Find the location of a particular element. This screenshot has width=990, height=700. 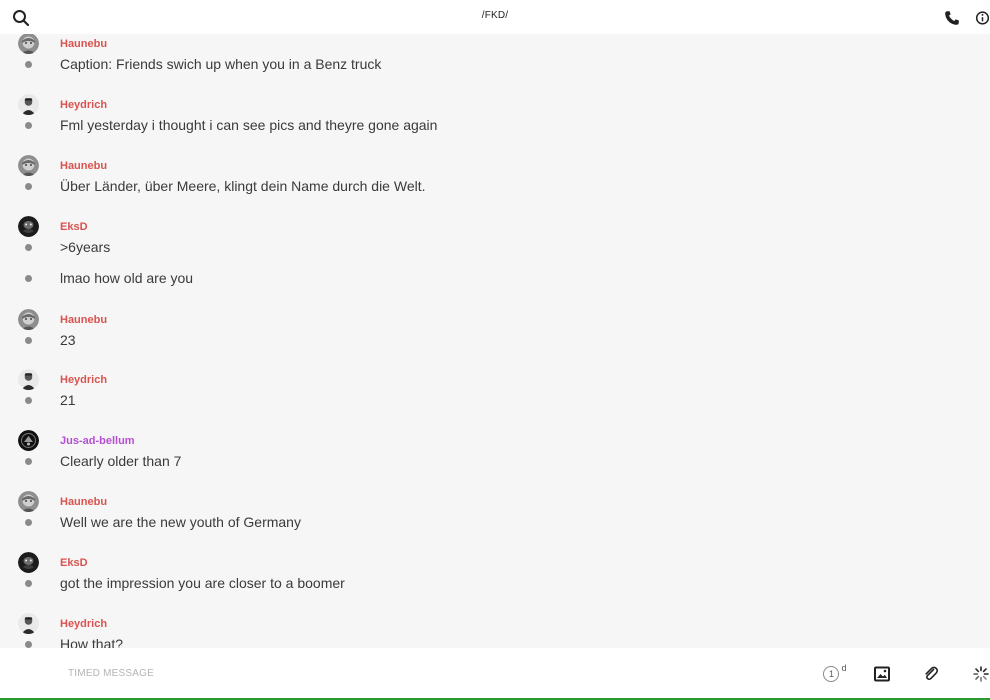

image-button is located at coordinates (882, 674).